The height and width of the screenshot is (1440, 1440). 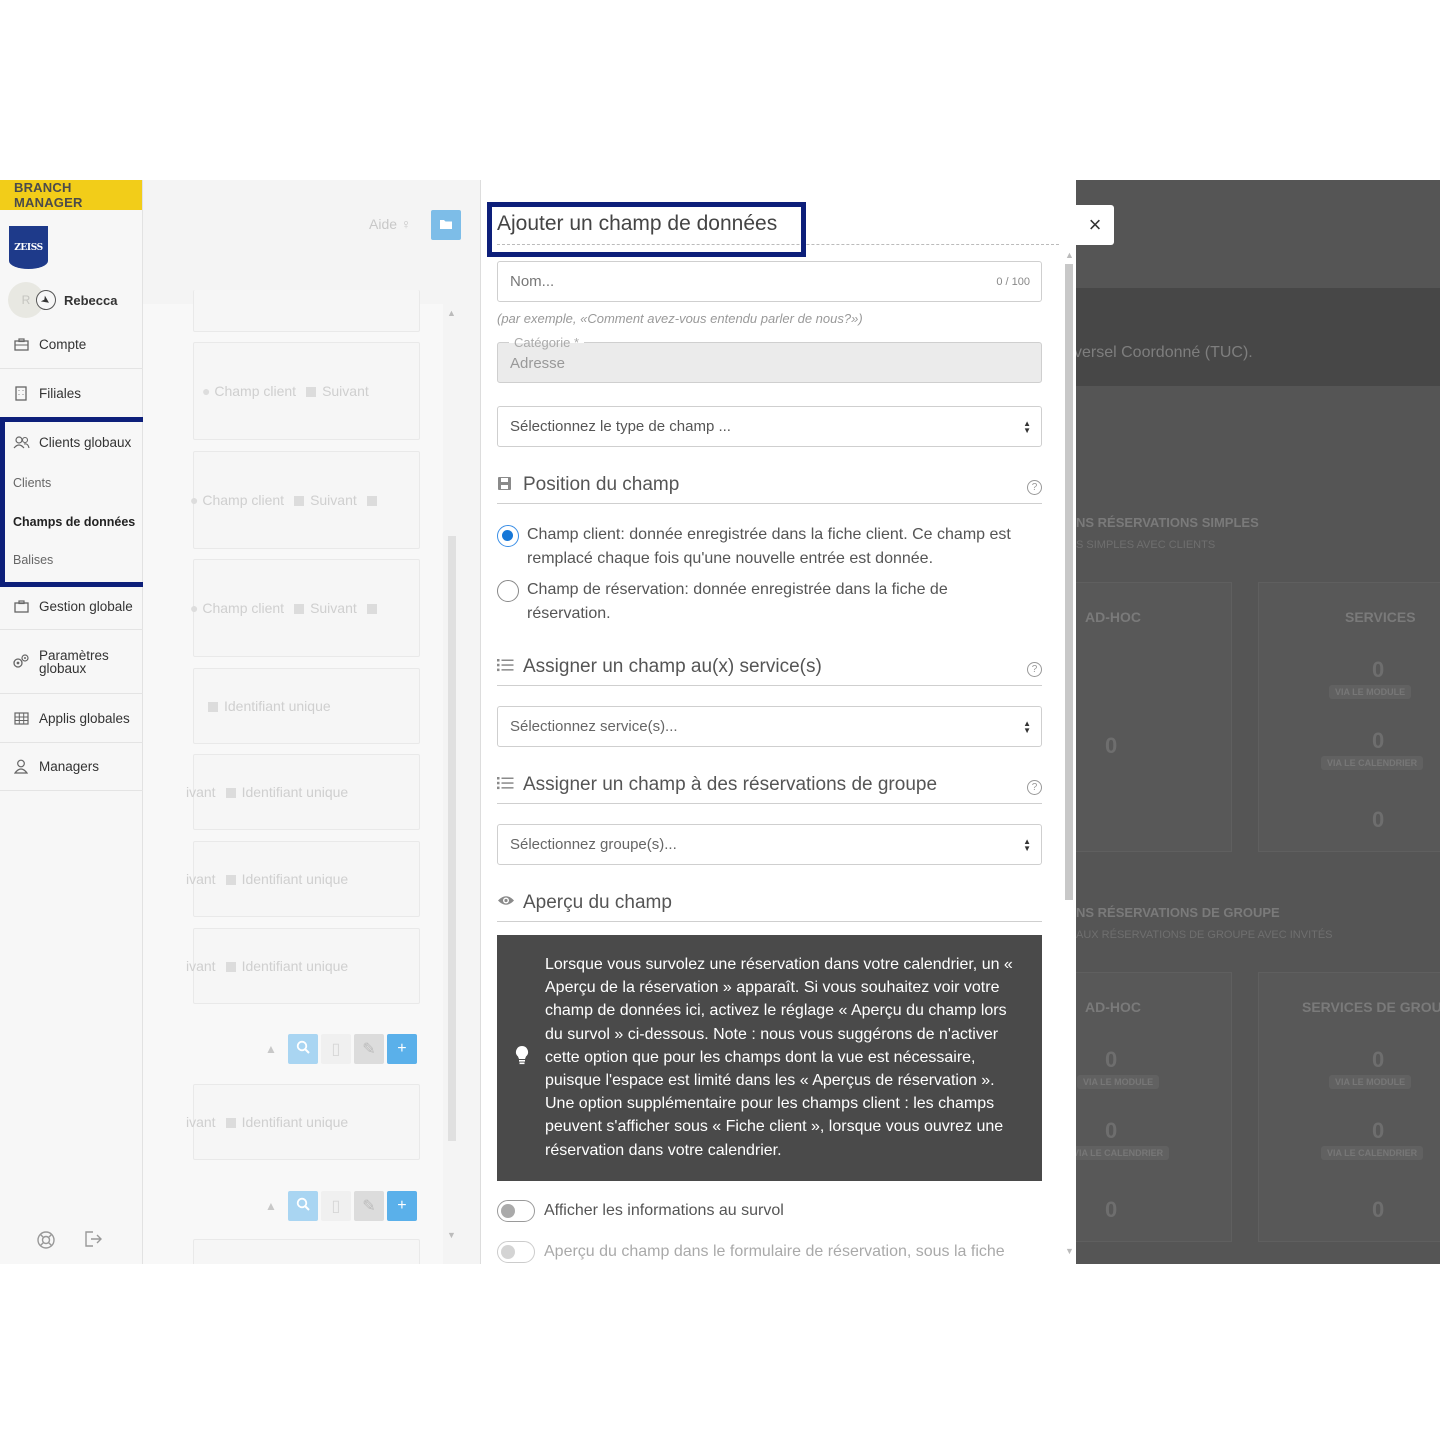 I want to click on close-button: ×, so click(x=1095, y=225).